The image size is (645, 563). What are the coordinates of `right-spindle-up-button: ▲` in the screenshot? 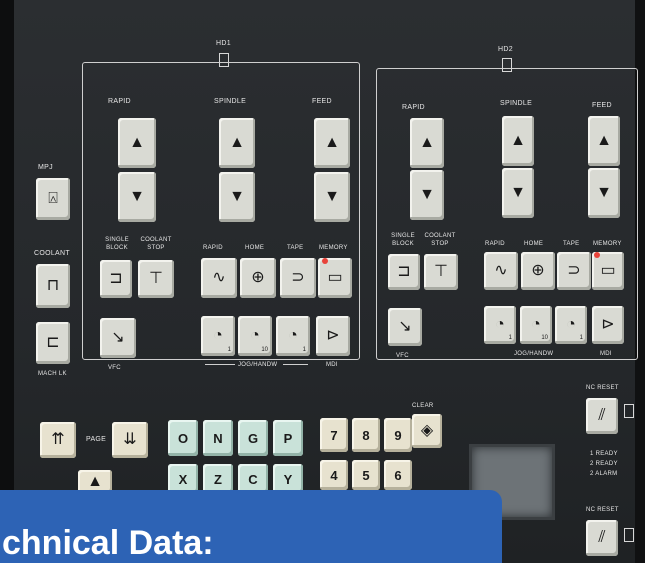 It's located at (518, 141).